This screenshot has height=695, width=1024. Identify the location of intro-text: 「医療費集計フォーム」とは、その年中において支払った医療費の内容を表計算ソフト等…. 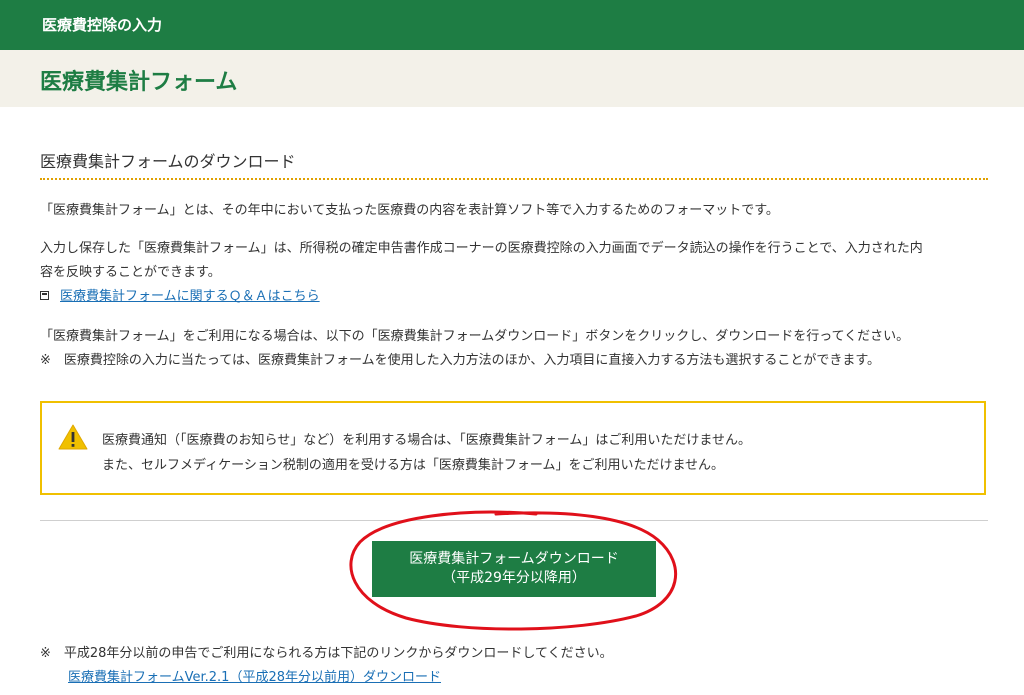
(409, 210).